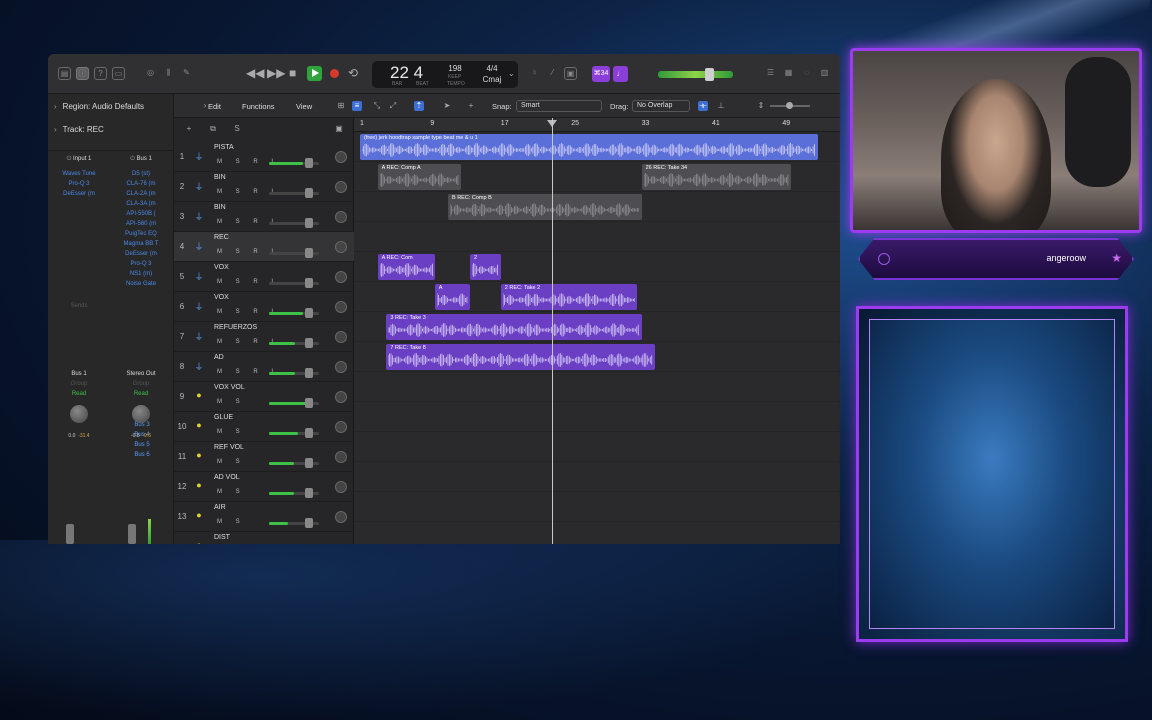  What do you see at coordinates (141, 184) in the screenshot?
I see `plugin-slot: CLA-76 (m` at bounding box center [141, 184].